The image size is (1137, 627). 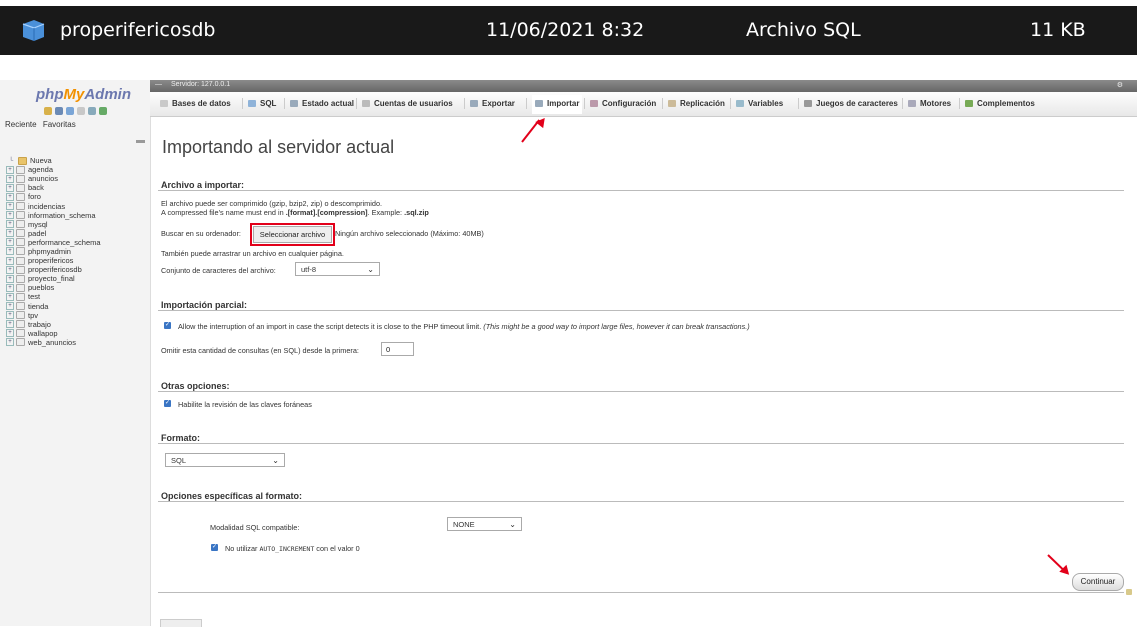 What do you see at coordinates (214, 547) in the screenshot?
I see `no-auto-increment-checkbox: ✓` at bounding box center [214, 547].